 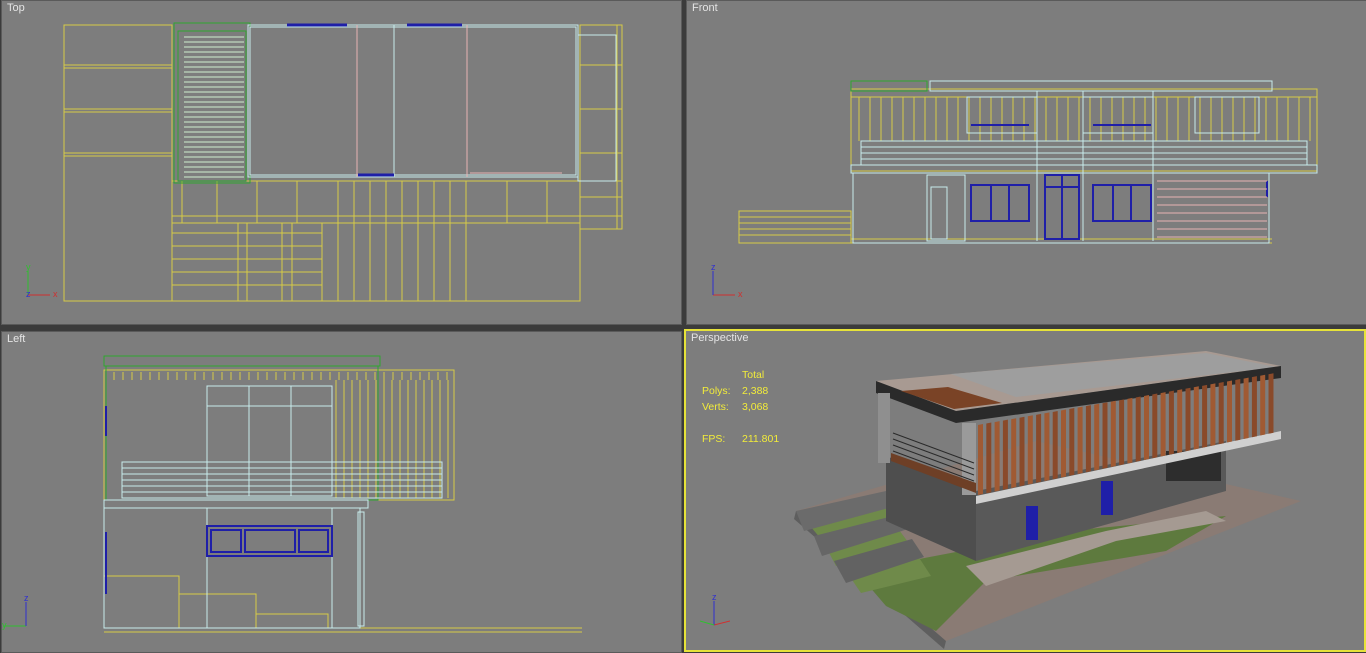 I want to click on axis-gizmo-left: y z, so click(x=15, y=612).